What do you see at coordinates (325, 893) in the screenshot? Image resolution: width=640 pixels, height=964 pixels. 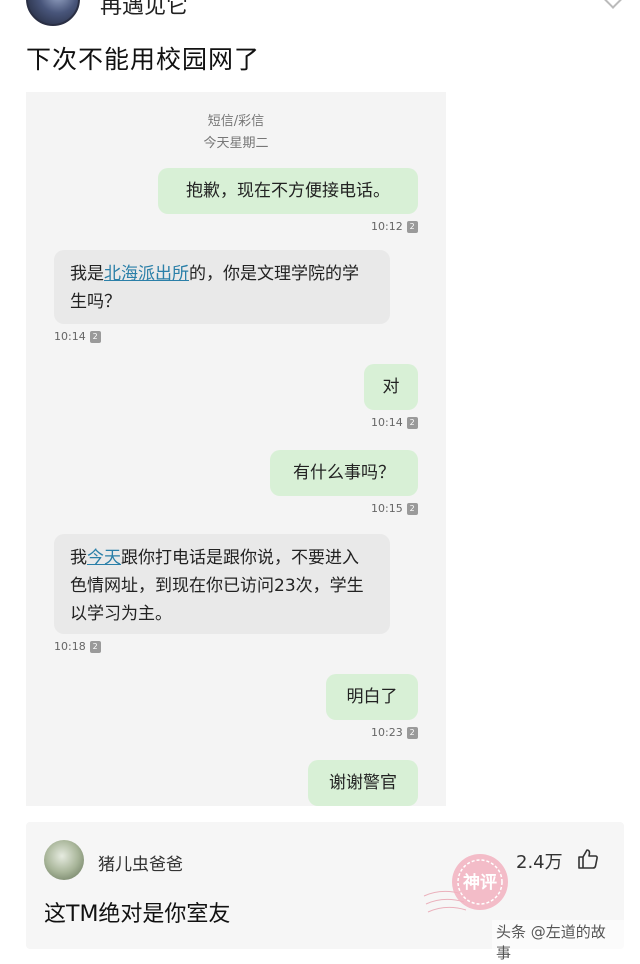 I see `comment-card: 猪儿虫爸爸 神评 2.4万 这TM绝对是你室友 头条 @左道的故事` at bounding box center [325, 893].